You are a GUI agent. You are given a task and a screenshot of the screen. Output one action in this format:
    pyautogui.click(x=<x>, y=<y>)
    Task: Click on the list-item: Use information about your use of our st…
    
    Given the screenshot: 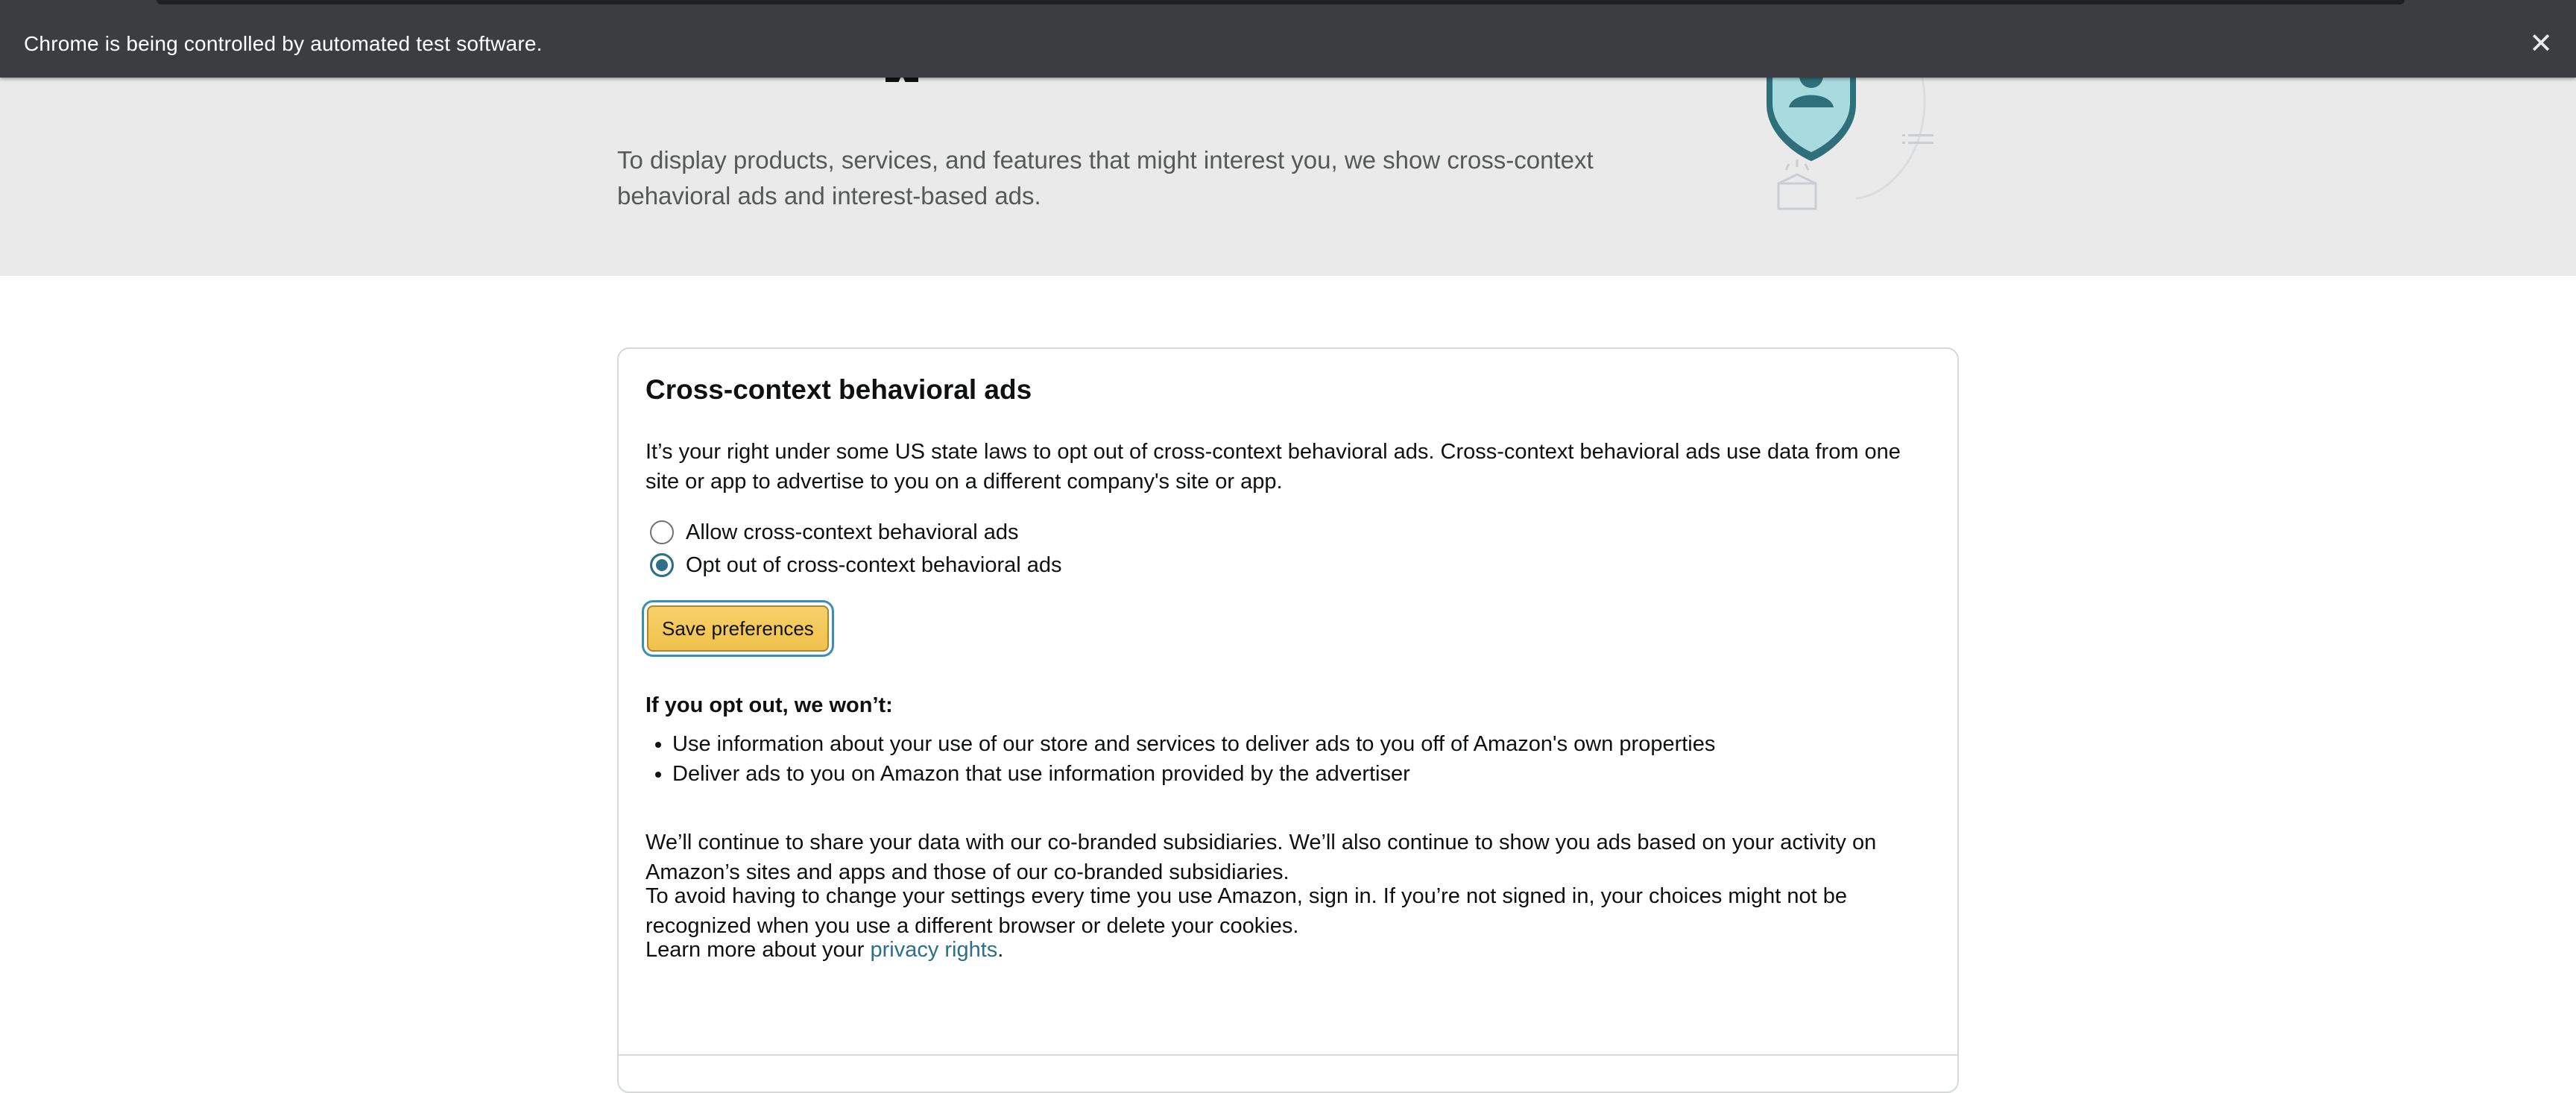 What is the action you would take?
    pyautogui.click(x=1304, y=744)
    